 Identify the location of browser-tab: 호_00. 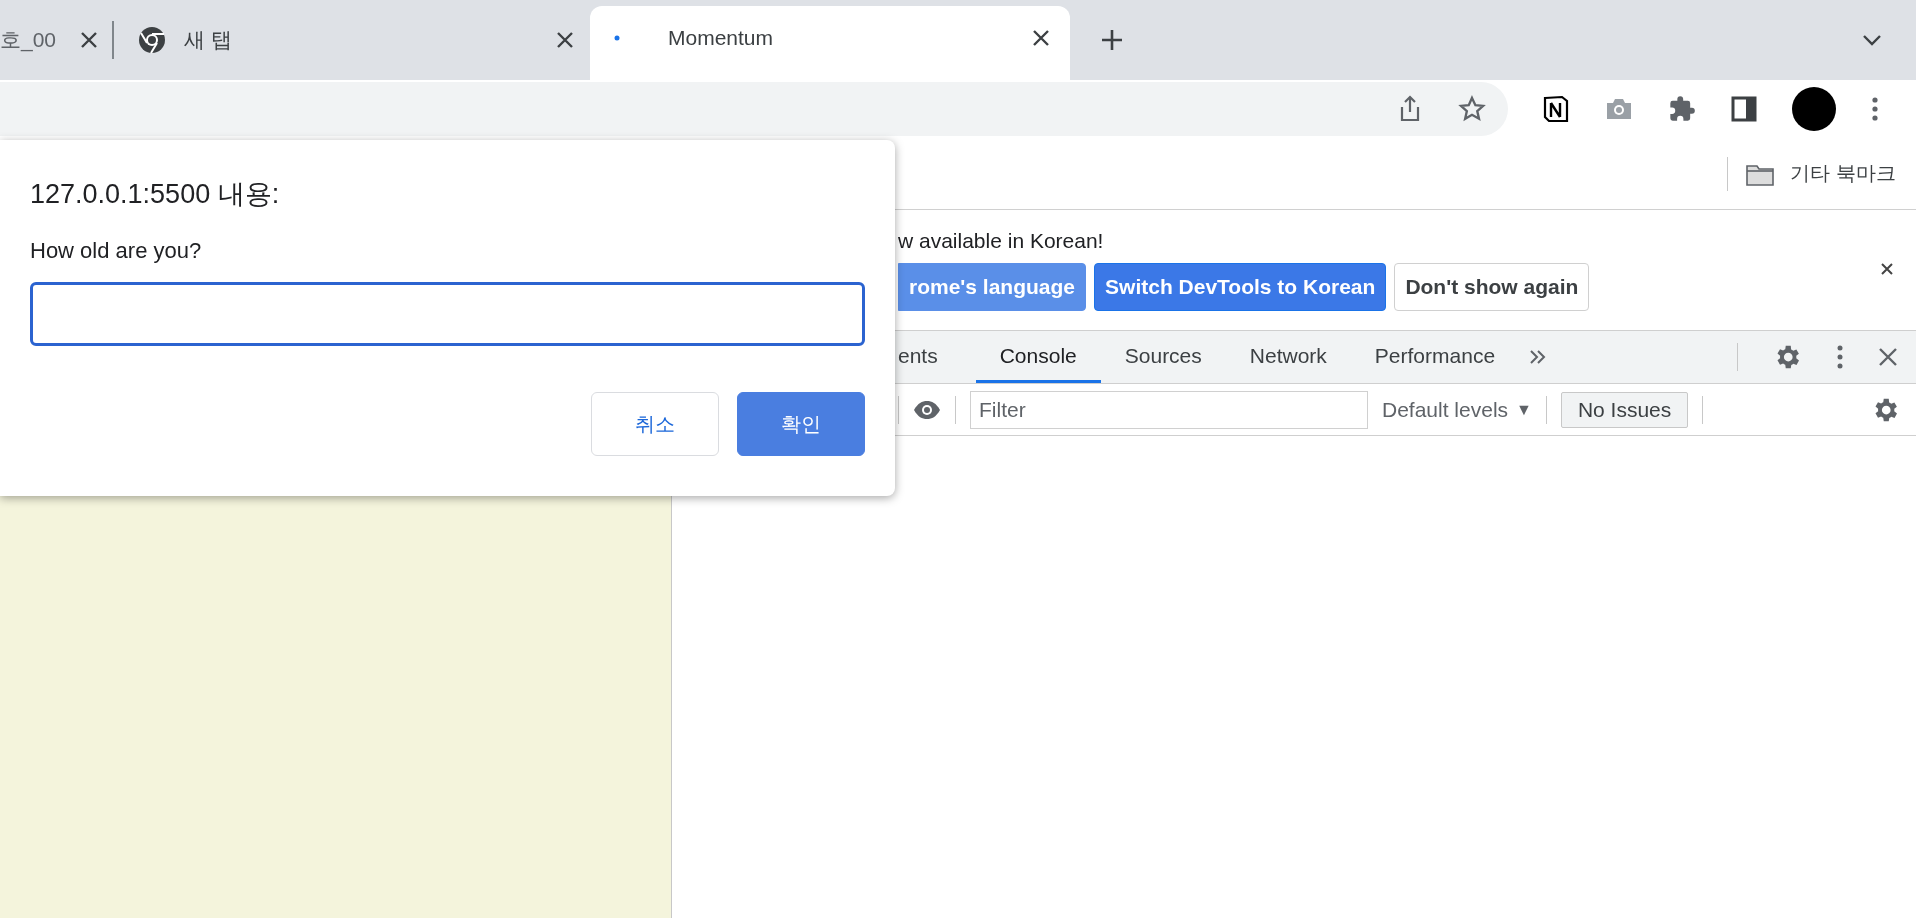
(56, 45).